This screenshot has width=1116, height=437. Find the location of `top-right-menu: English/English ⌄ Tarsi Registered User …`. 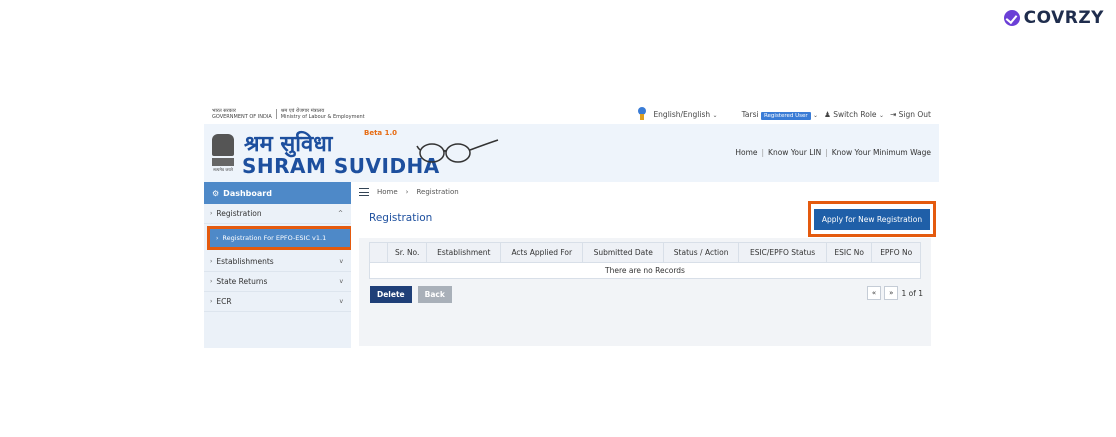

top-right-menu: English/English ⌄ Tarsi Registered User … is located at coordinates (784, 114).